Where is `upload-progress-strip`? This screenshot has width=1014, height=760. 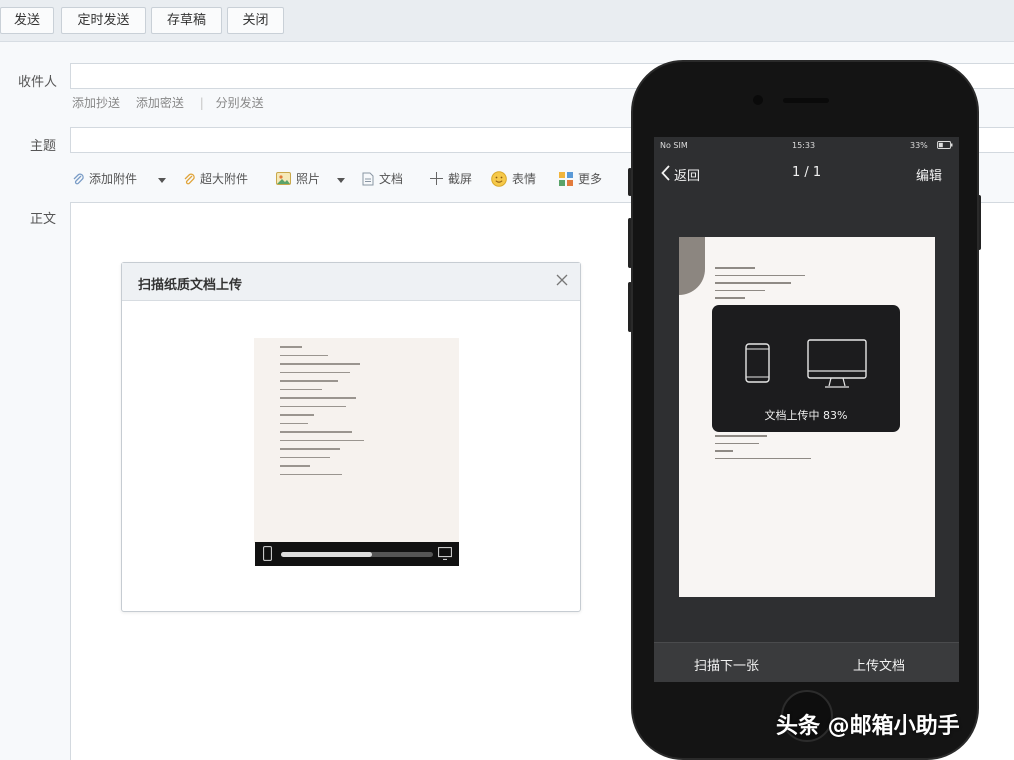 upload-progress-strip is located at coordinates (357, 554).